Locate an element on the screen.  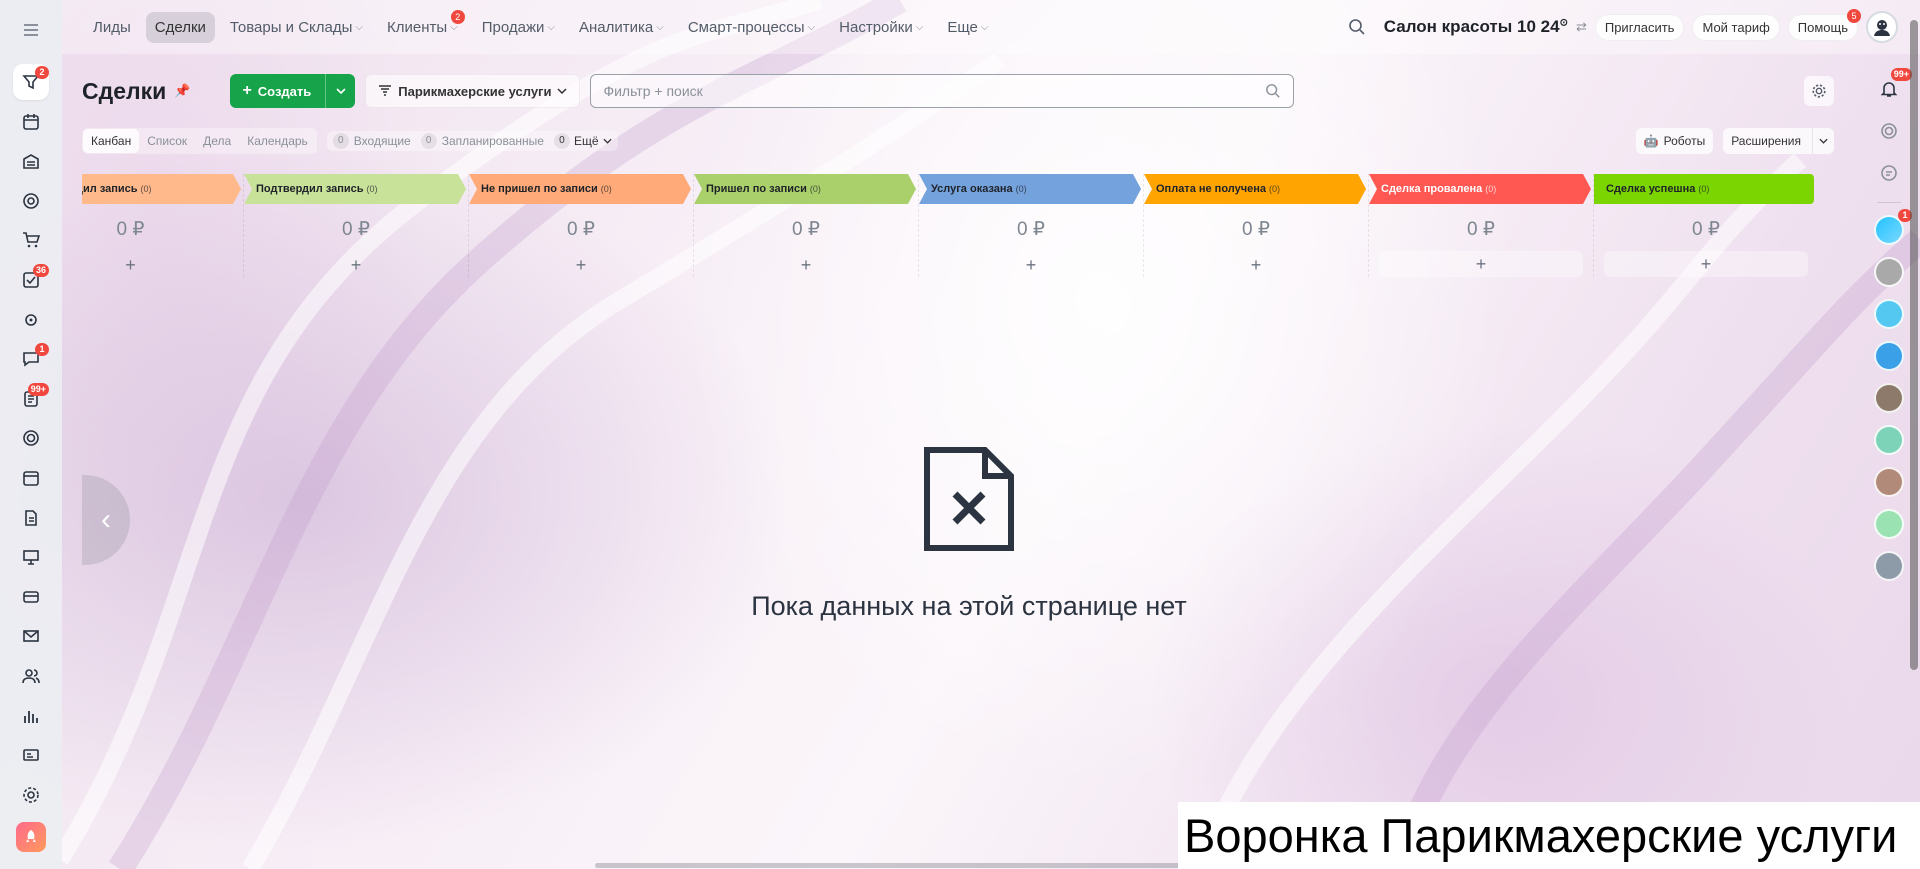
id-card-icon is located at coordinates (31, 755).